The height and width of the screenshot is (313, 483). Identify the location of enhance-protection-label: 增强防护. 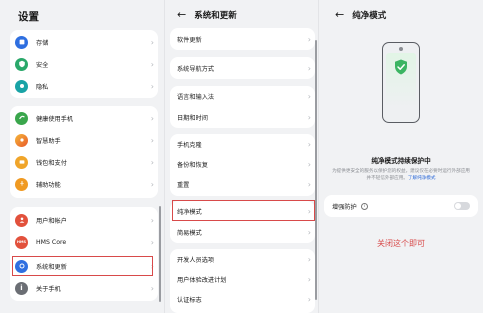
(344, 207).